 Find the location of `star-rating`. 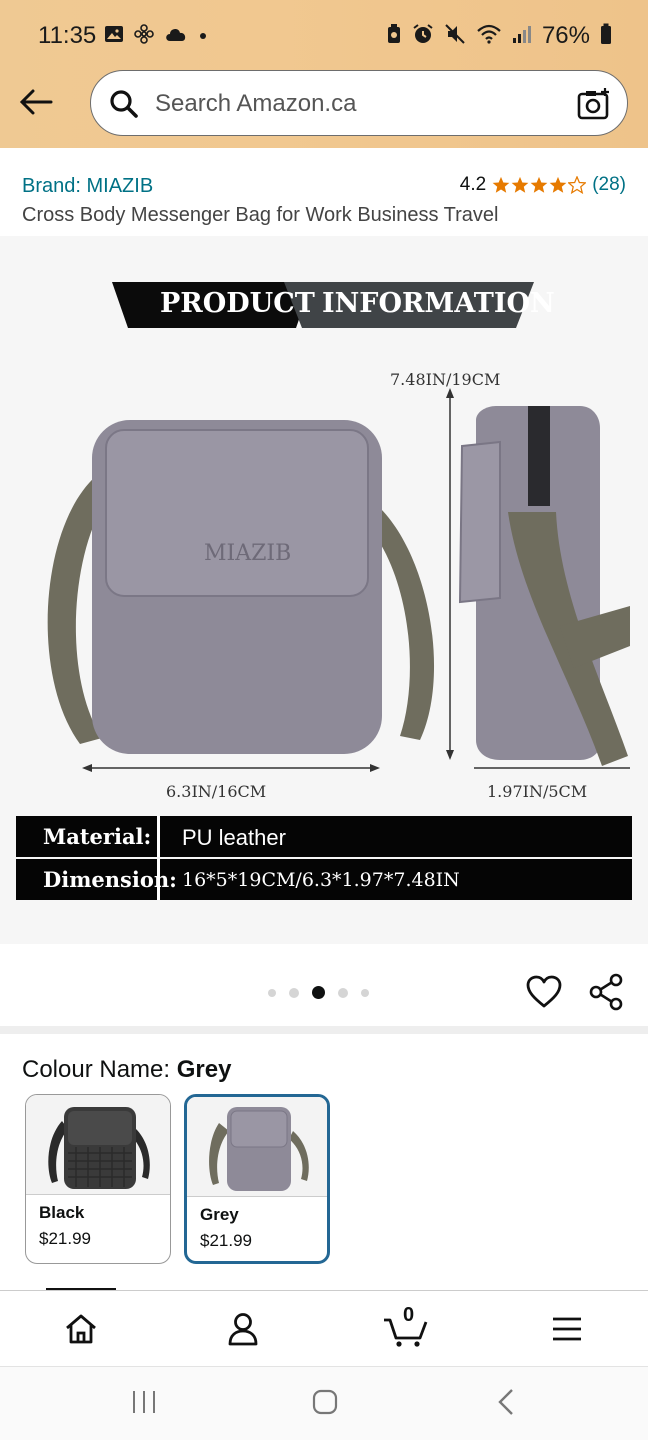

star-rating is located at coordinates (539, 185).